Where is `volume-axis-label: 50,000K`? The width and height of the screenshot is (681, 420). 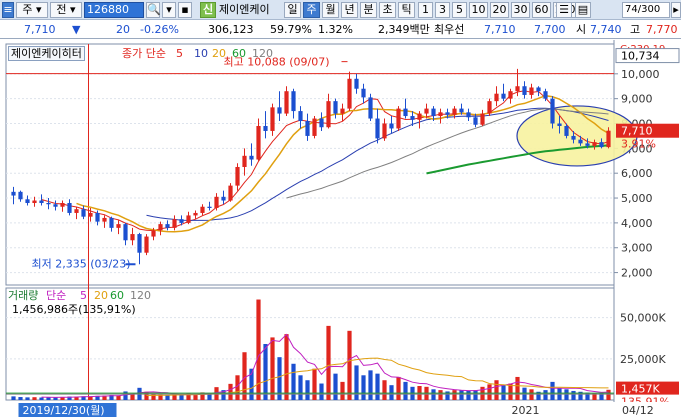 volume-axis-label: 50,000K is located at coordinates (643, 318).